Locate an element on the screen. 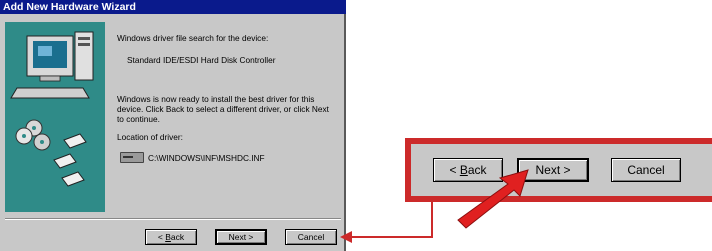  arrow-icon is located at coordinates (493, 199).